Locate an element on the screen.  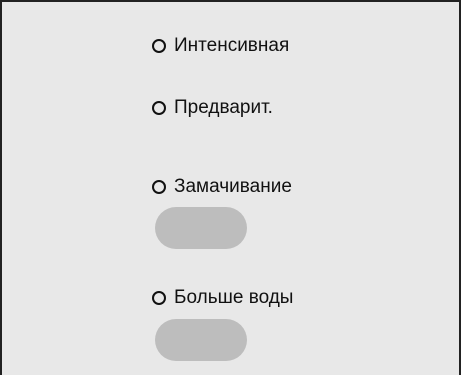
option-extra-water-label: Больше воды is located at coordinates (234, 297).